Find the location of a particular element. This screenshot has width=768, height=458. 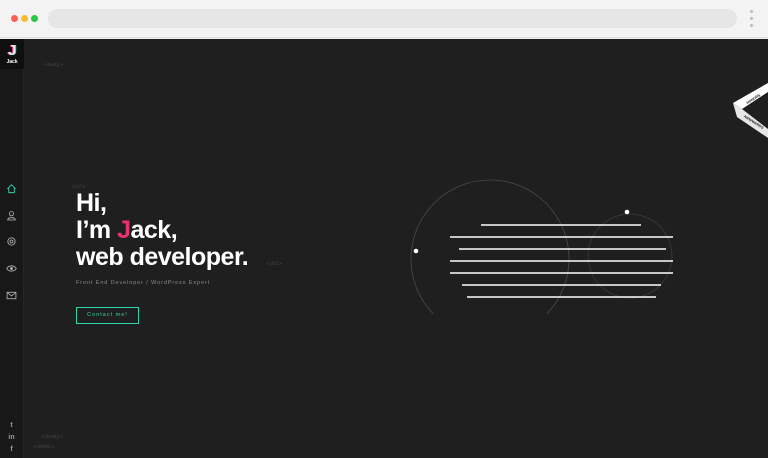

twitter-icon: t is located at coordinates (11, 425).